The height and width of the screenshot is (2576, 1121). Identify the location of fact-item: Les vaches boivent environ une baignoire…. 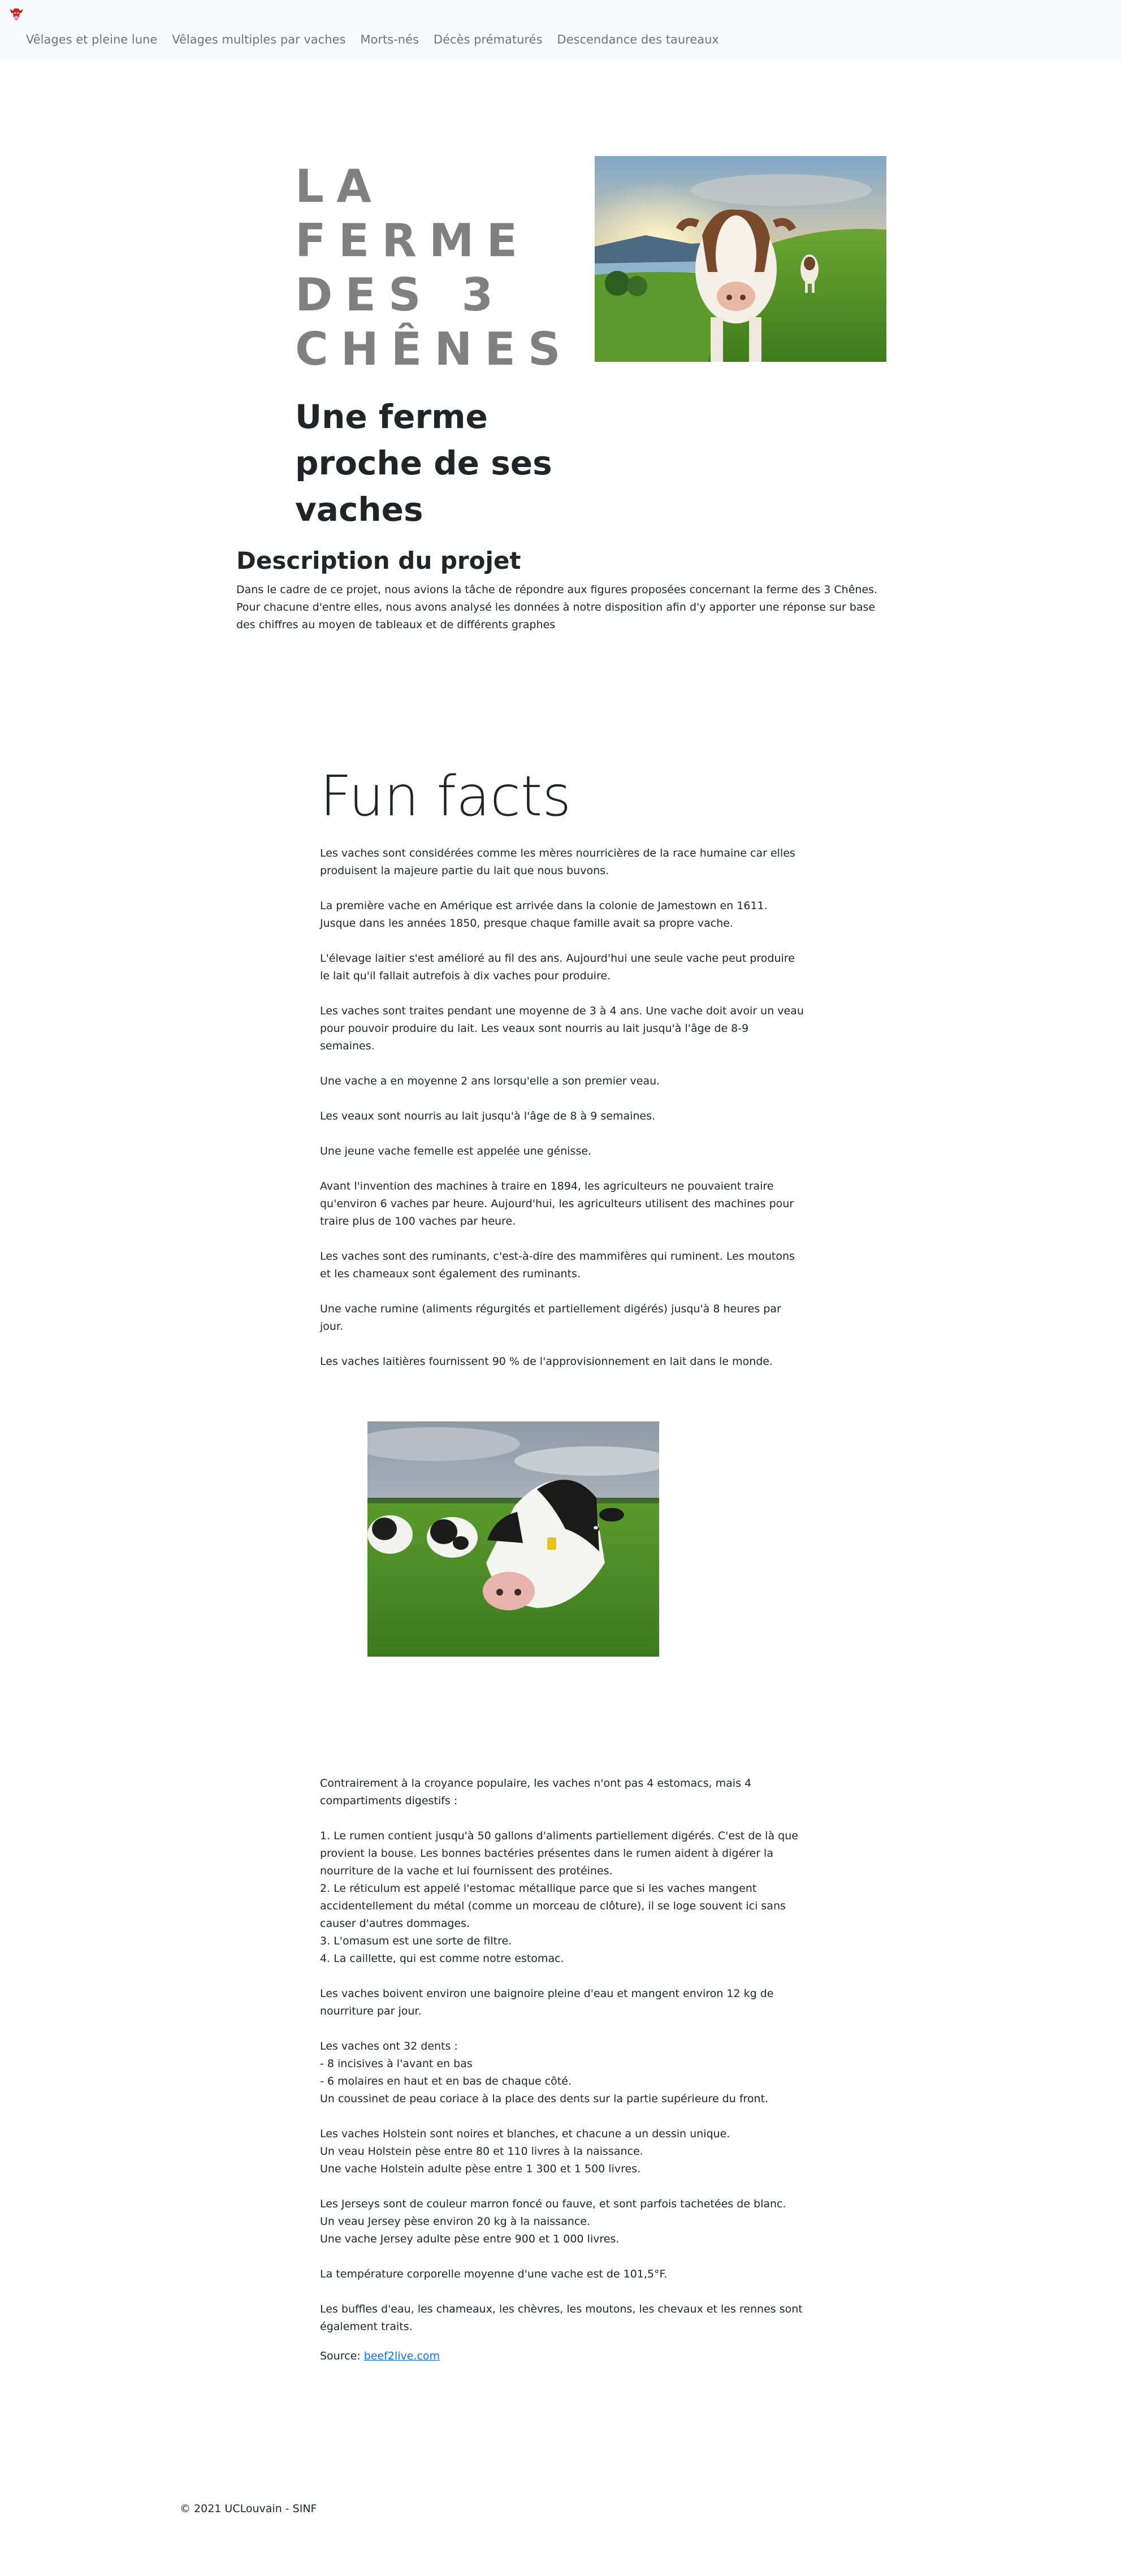
(568, 2002).